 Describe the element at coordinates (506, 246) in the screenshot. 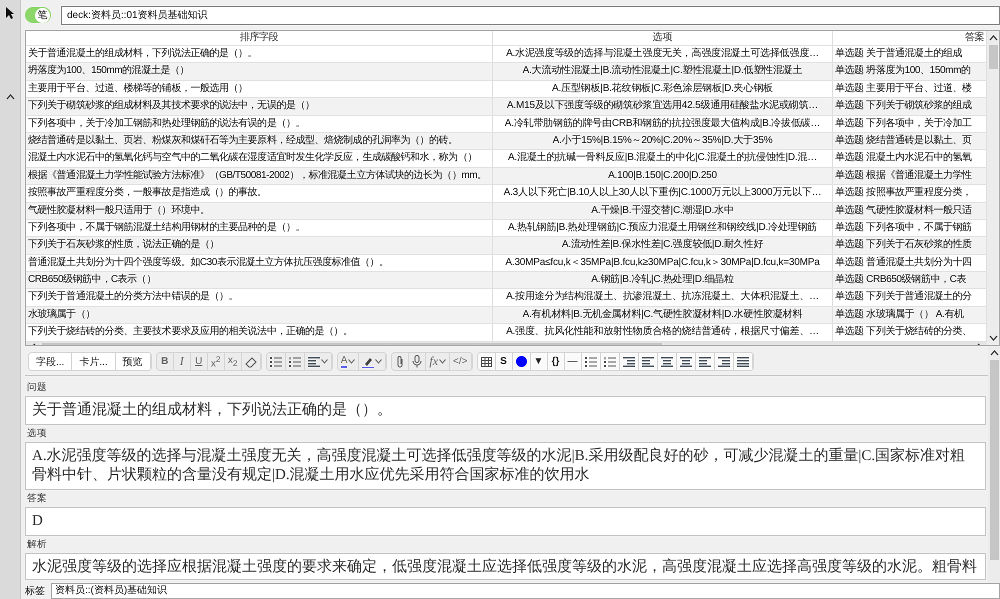

I see `table-row: 下列关于石灰砂浆的性质，说法正确的是（） A.流动性差|B.保水性差|C.强度较低|D.耐久性好 单选题 下列关于石灰砂浆的性质` at that location.